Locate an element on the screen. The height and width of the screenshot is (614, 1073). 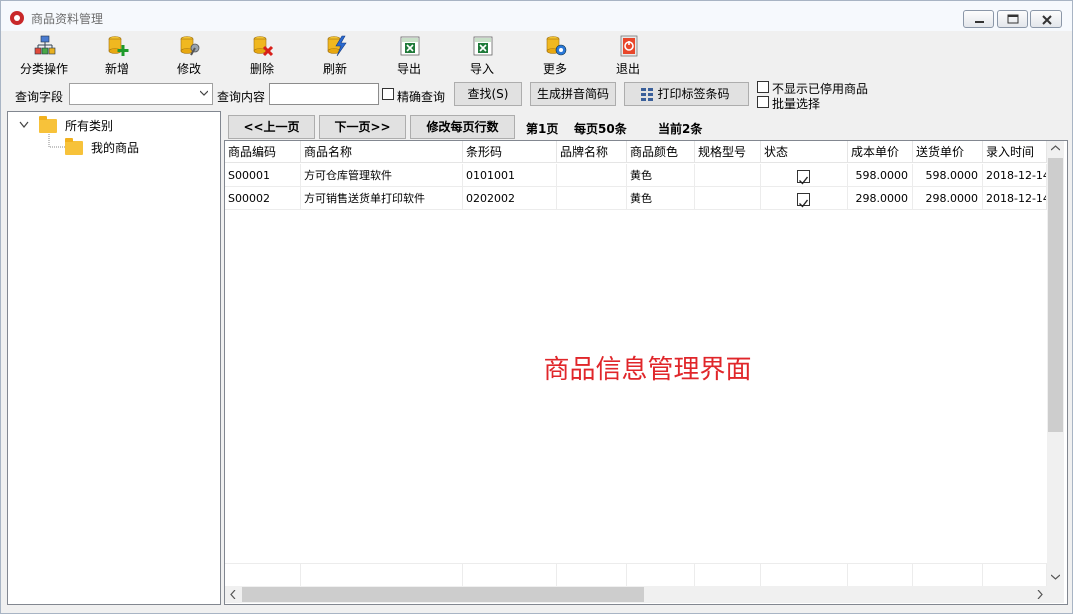
prev-page-button: <<上一页 is located at coordinates (271, 127).